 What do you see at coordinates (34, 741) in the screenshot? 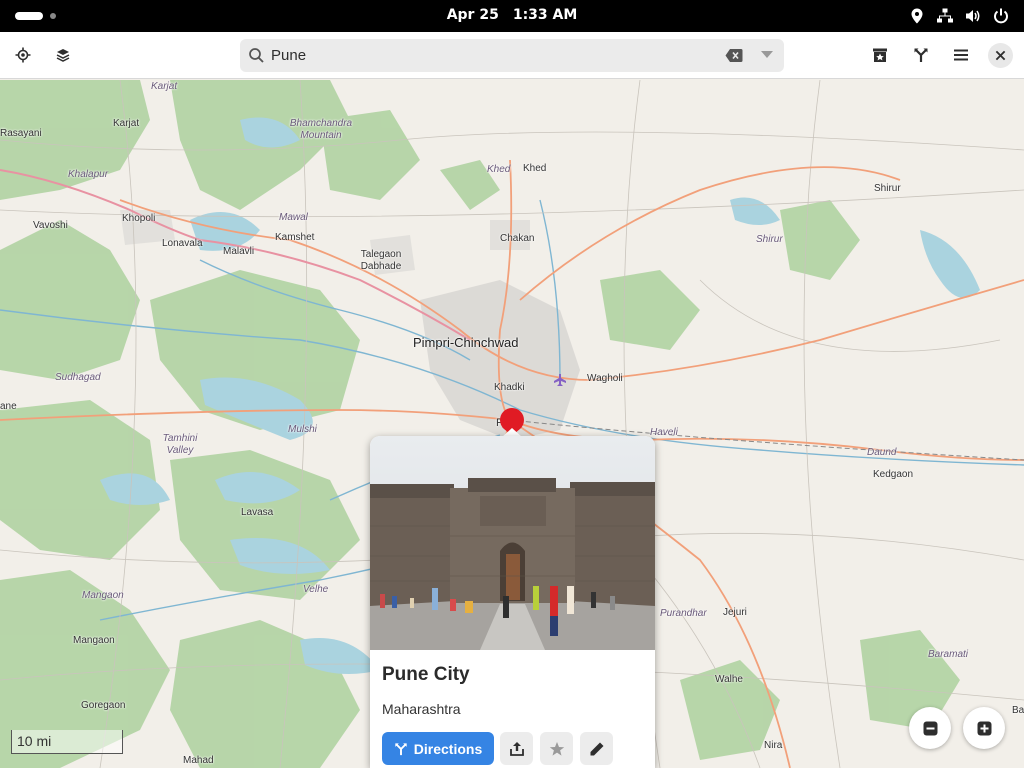
I see `scale-label: 10 mi` at bounding box center [34, 741].